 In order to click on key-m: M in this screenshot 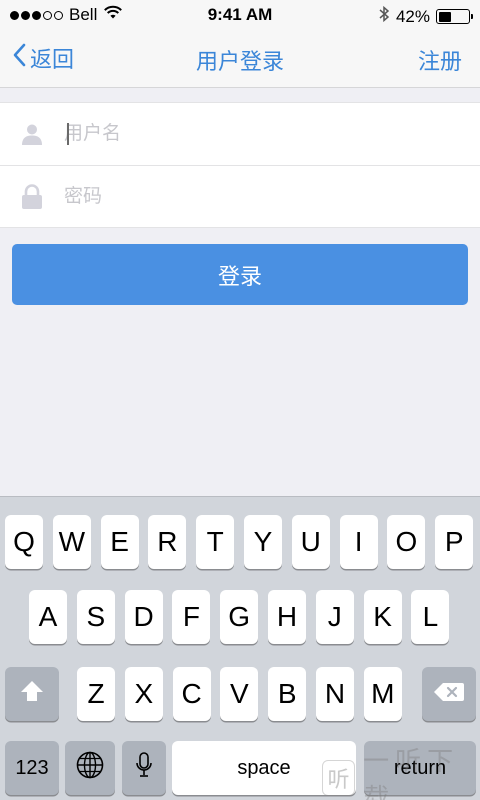, I will do `click(382, 694)`.